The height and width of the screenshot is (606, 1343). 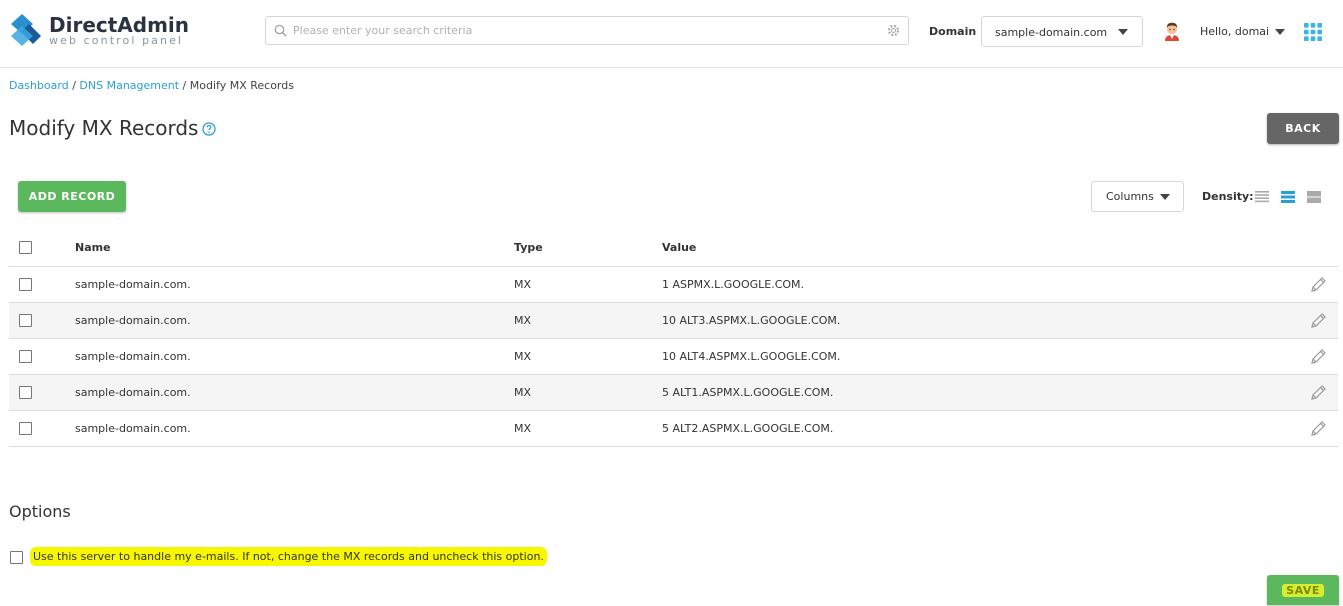 What do you see at coordinates (1228, 196) in the screenshot?
I see `density-label: Density:` at bounding box center [1228, 196].